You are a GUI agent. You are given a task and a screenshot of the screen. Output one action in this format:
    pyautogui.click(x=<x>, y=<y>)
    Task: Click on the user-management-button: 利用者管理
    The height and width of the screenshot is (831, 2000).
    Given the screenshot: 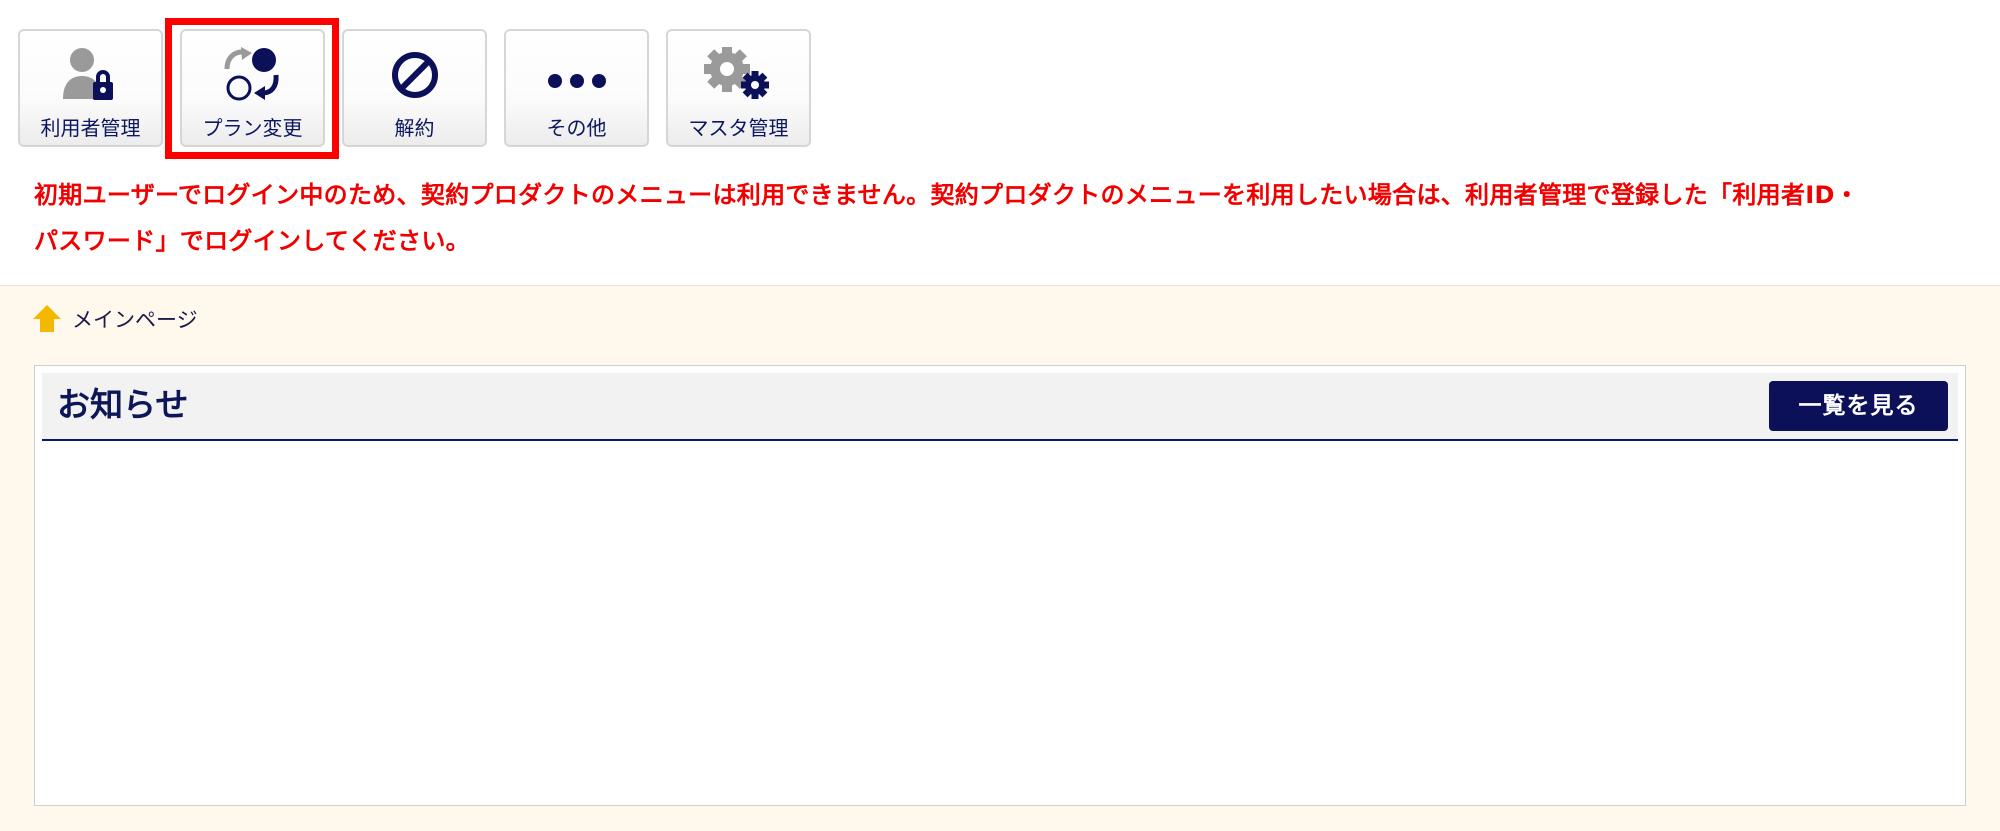 What is the action you would take?
    pyautogui.click(x=90, y=88)
    